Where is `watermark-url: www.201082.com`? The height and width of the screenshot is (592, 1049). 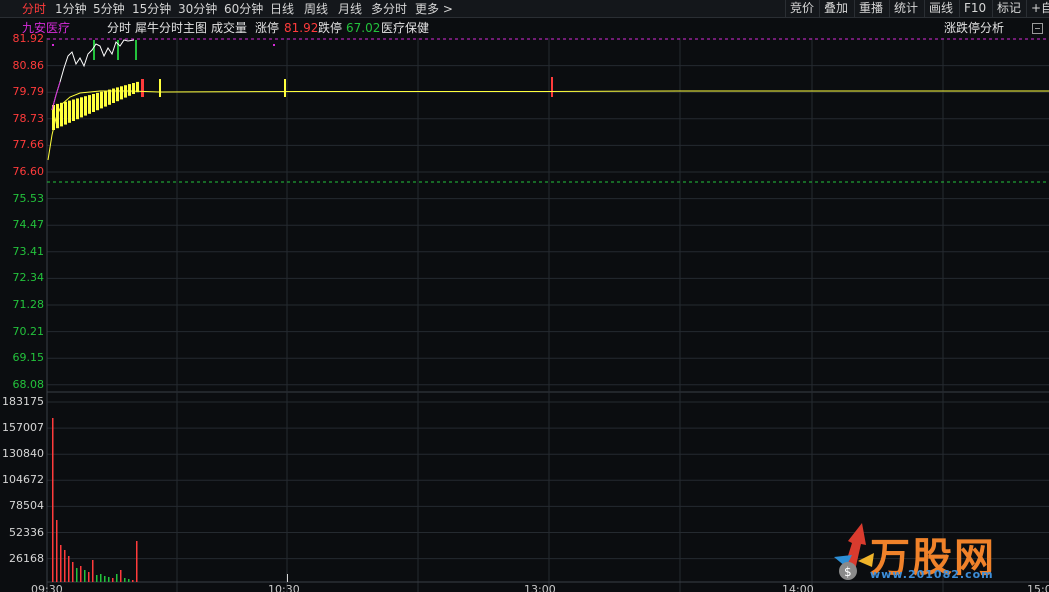
watermark-url: www.201082.com is located at coordinates (932, 574).